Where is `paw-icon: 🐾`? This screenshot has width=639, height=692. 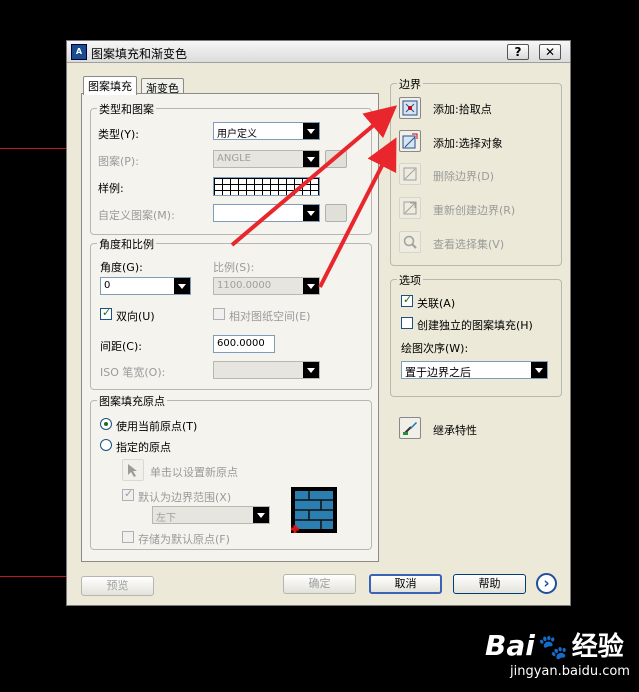
paw-icon: 🐾 is located at coordinates (553, 647).